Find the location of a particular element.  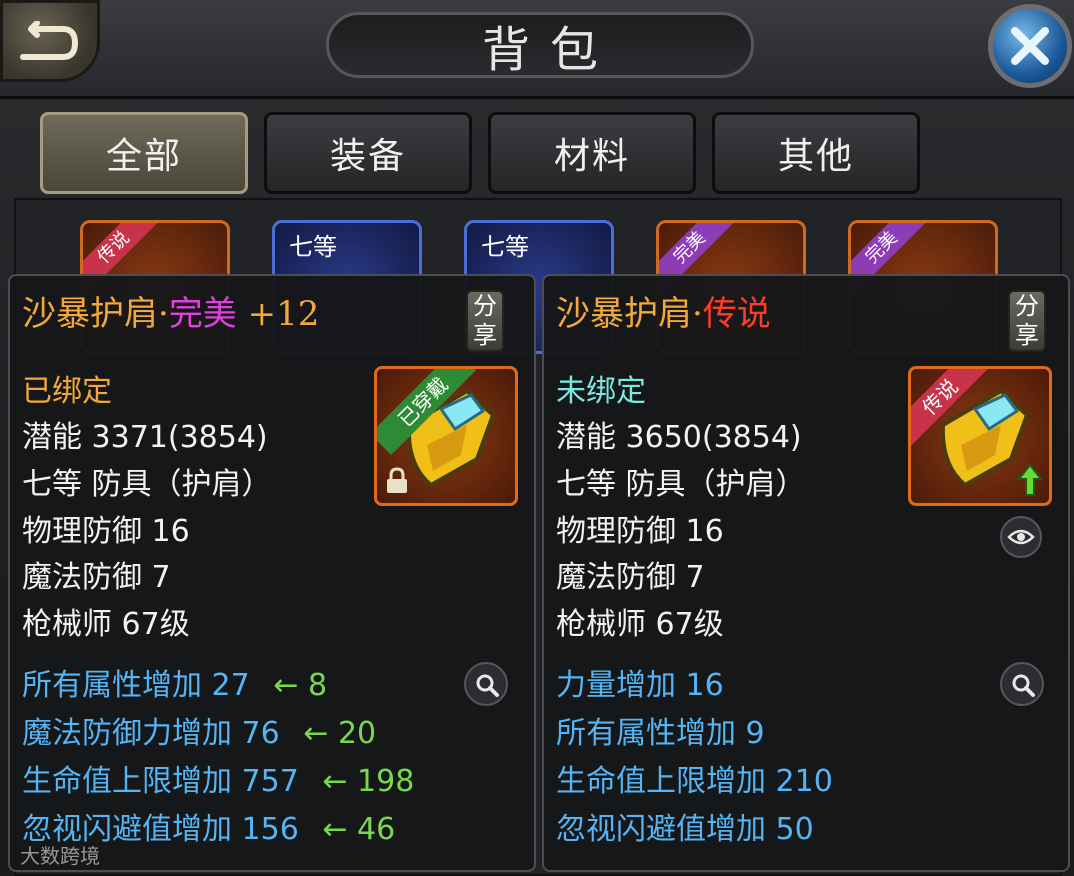

close-button is located at coordinates (1030, 46).